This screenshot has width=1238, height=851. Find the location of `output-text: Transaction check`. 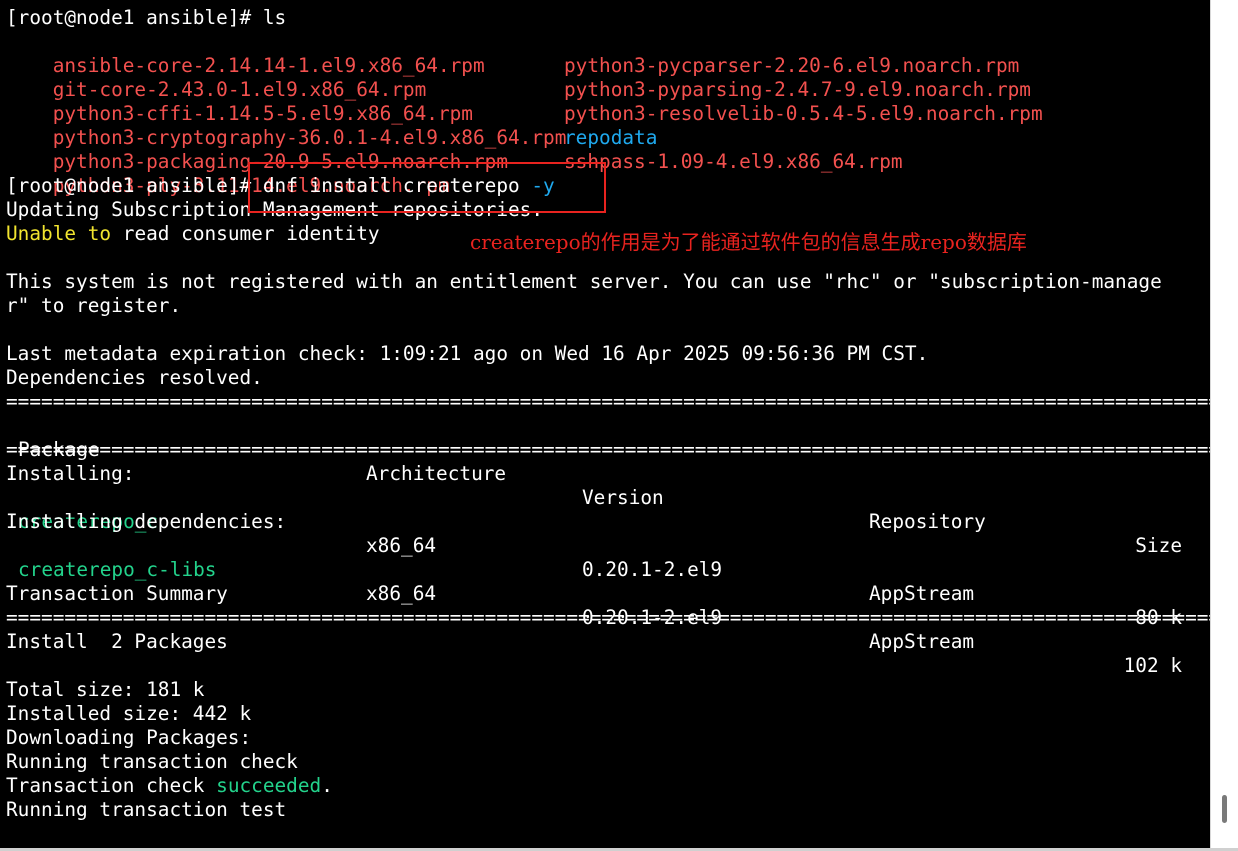

output-text: Transaction check is located at coordinates (111, 785).